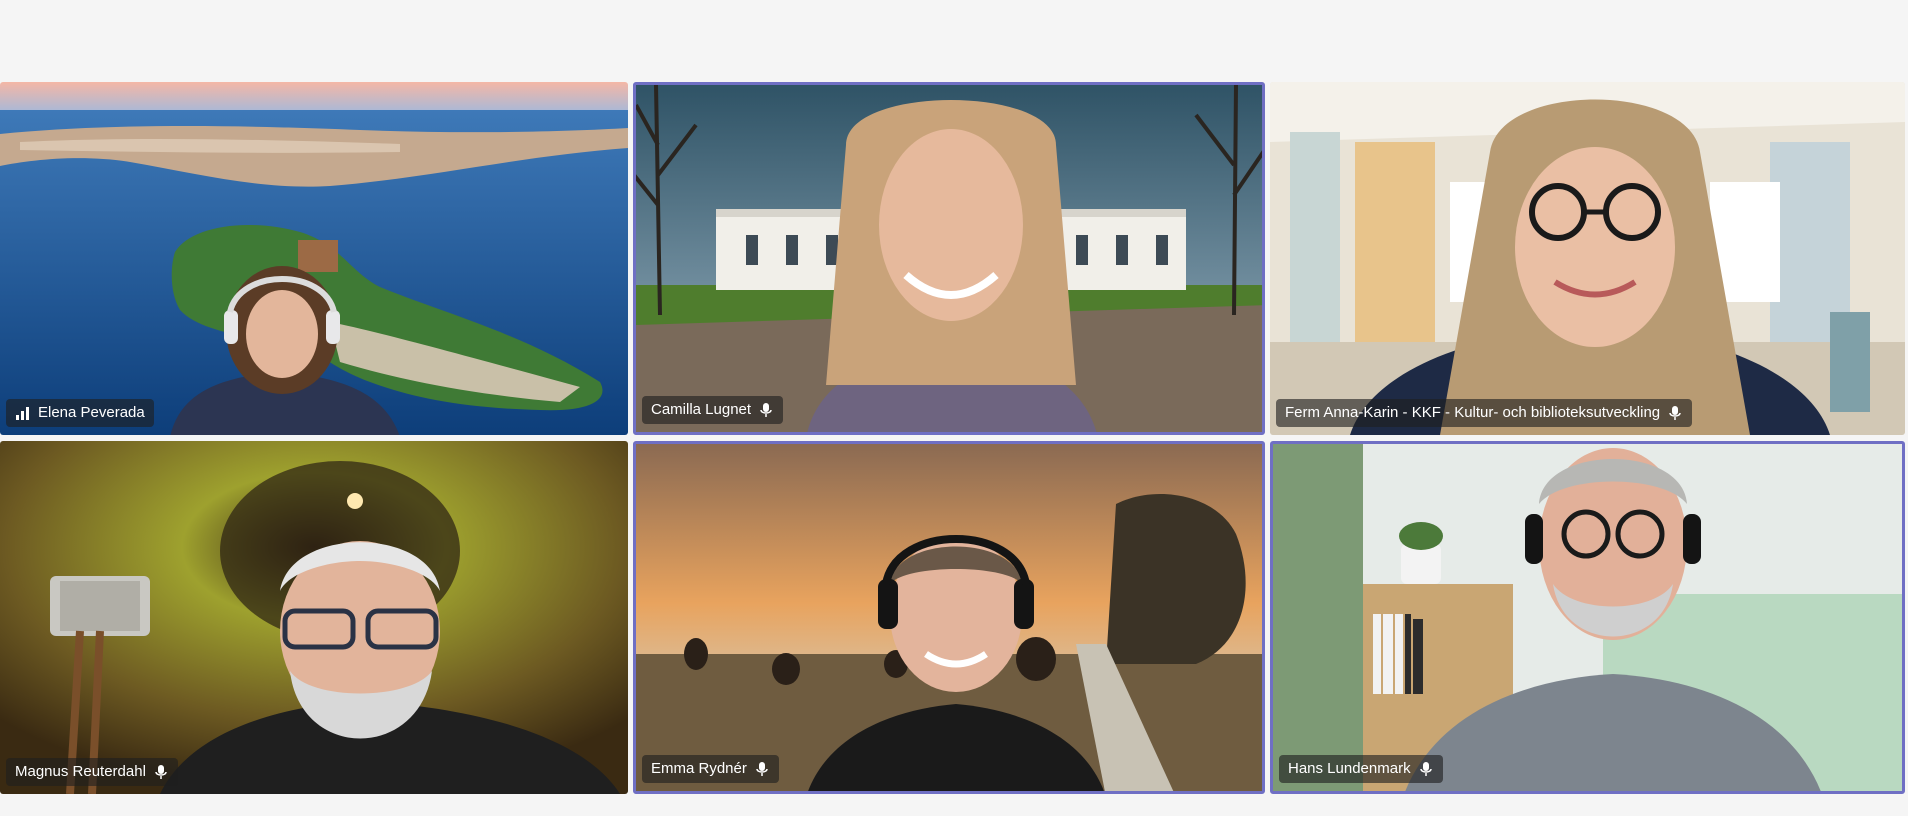 The width and height of the screenshot is (1908, 816). I want to click on participant-name-tag: Camilla Lugnet, so click(713, 410).